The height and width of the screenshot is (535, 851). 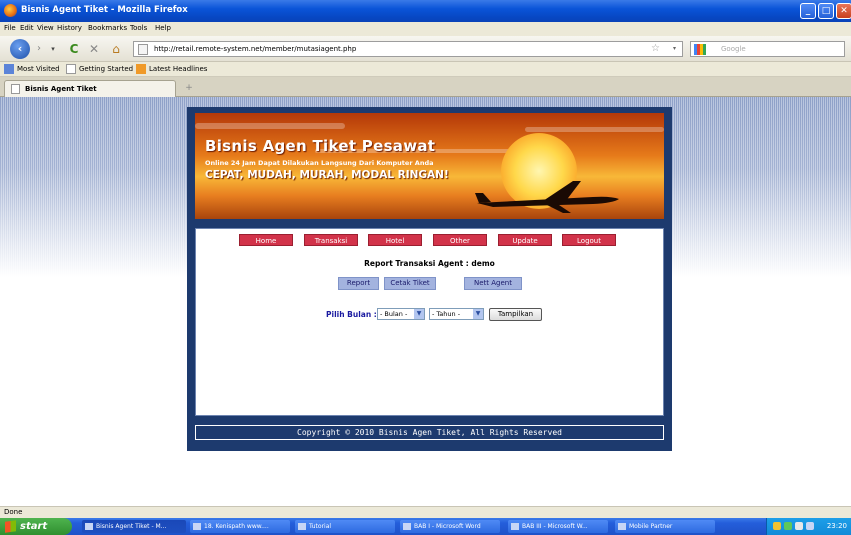 What do you see at coordinates (163, 28) in the screenshot?
I see `menu-help: Help` at bounding box center [163, 28].